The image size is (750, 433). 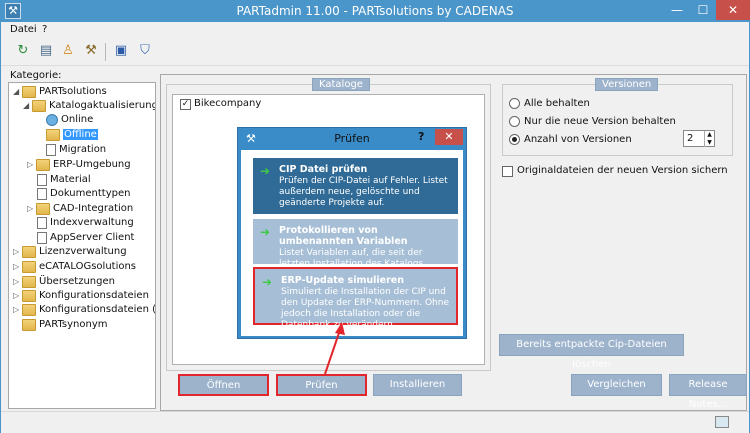 What do you see at coordinates (591, 352) in the screenshot?
I see `delete-cip-button: Bereits entpackte Cip-Dateien löschen` at bounding box center [591, 352].